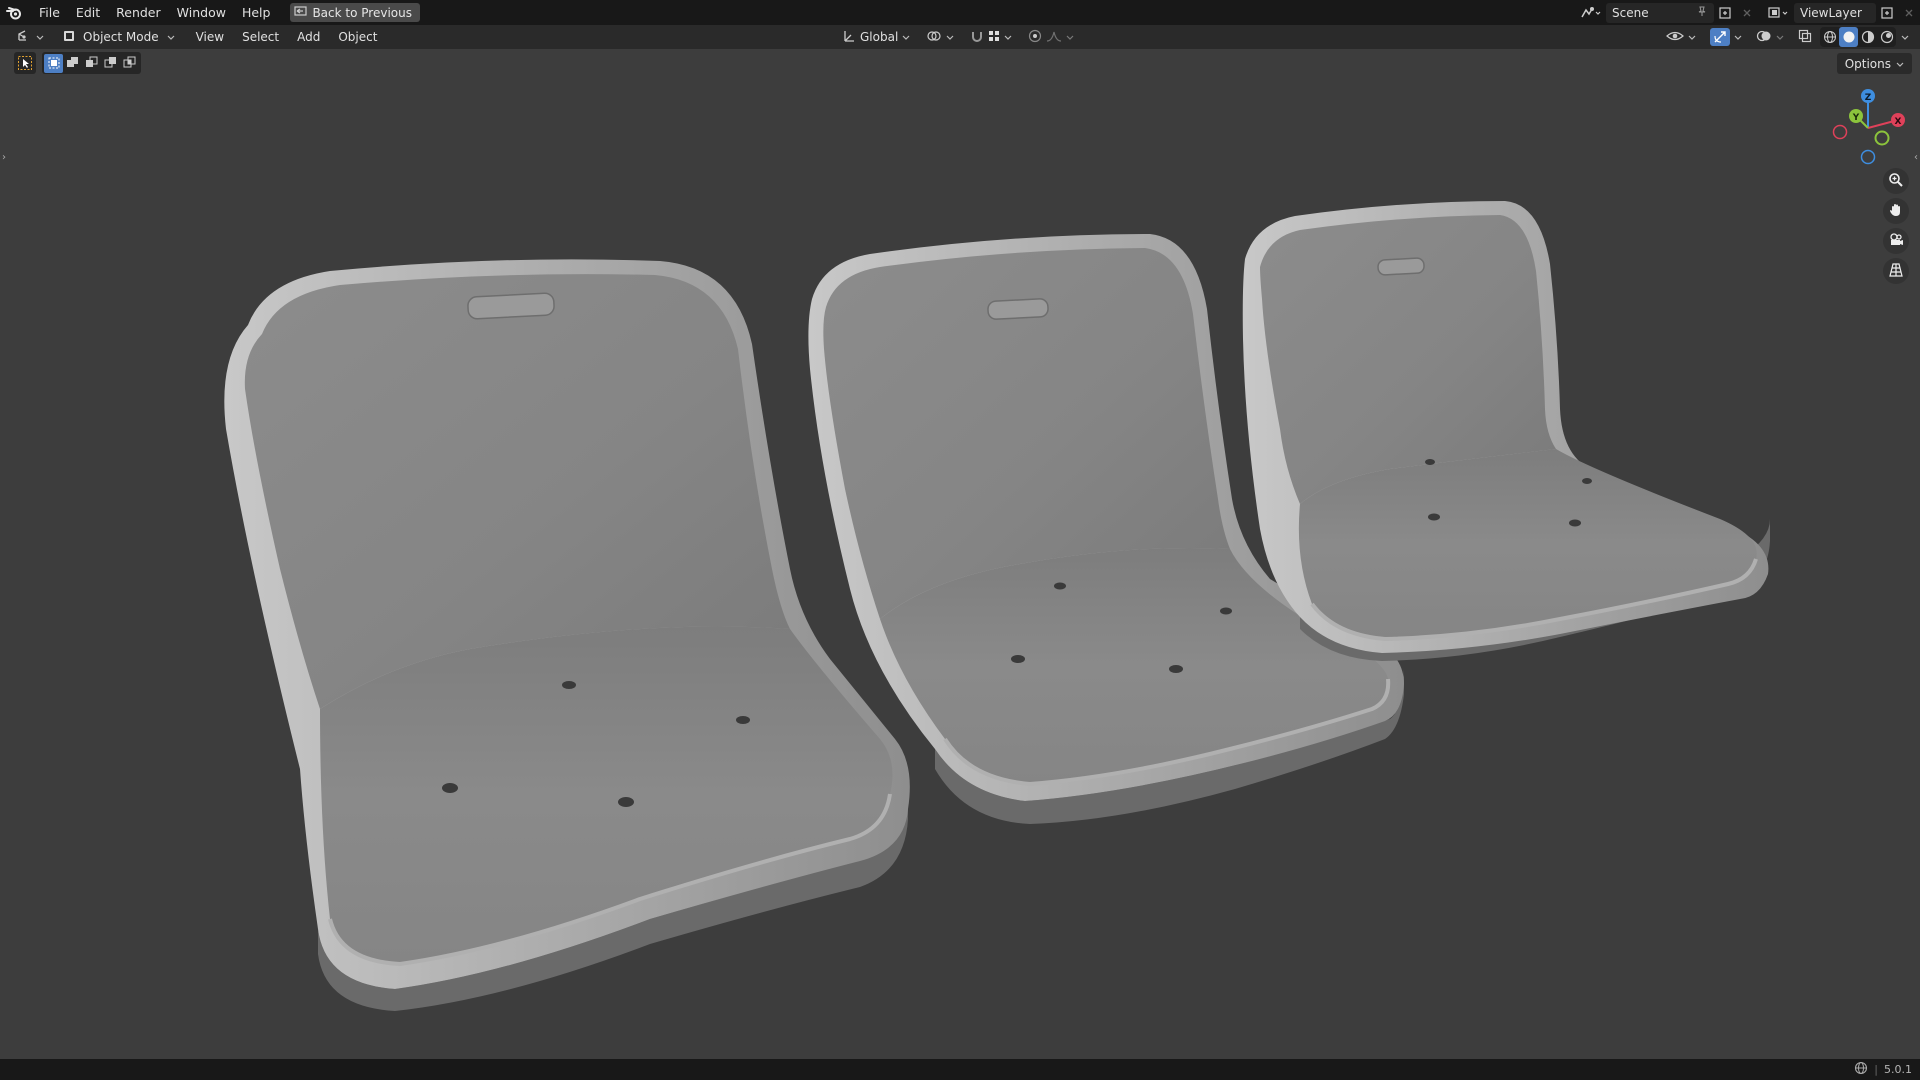 Image resolution: width=1920 pixels, height=1080 pixels. I want to click on editor-type-selector, so click(30, 37).